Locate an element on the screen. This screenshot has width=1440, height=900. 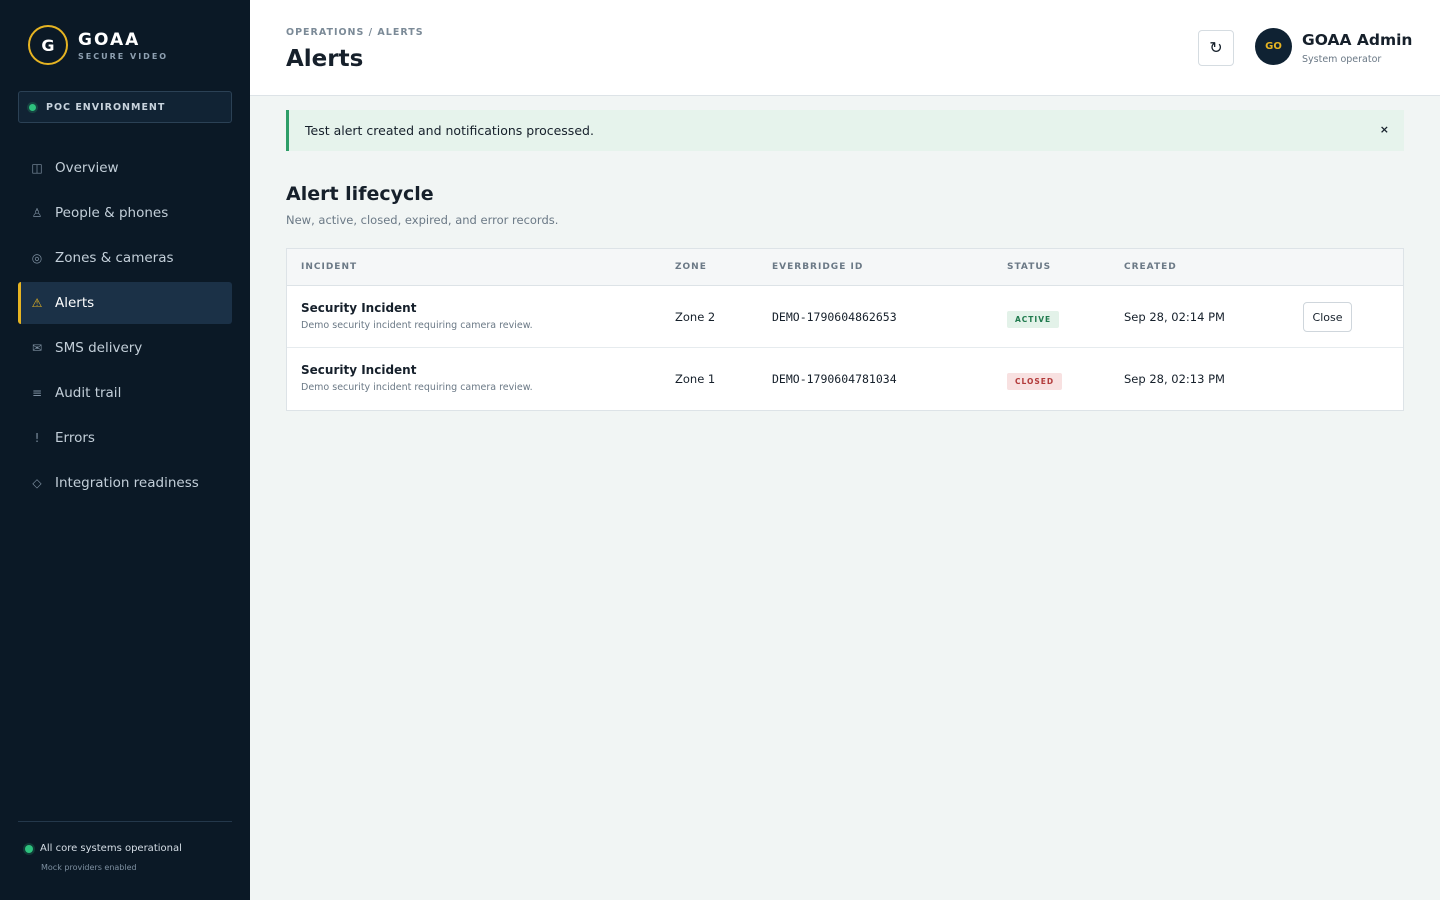
refresh-button: ↻ is located at coordinates (1216, 48).